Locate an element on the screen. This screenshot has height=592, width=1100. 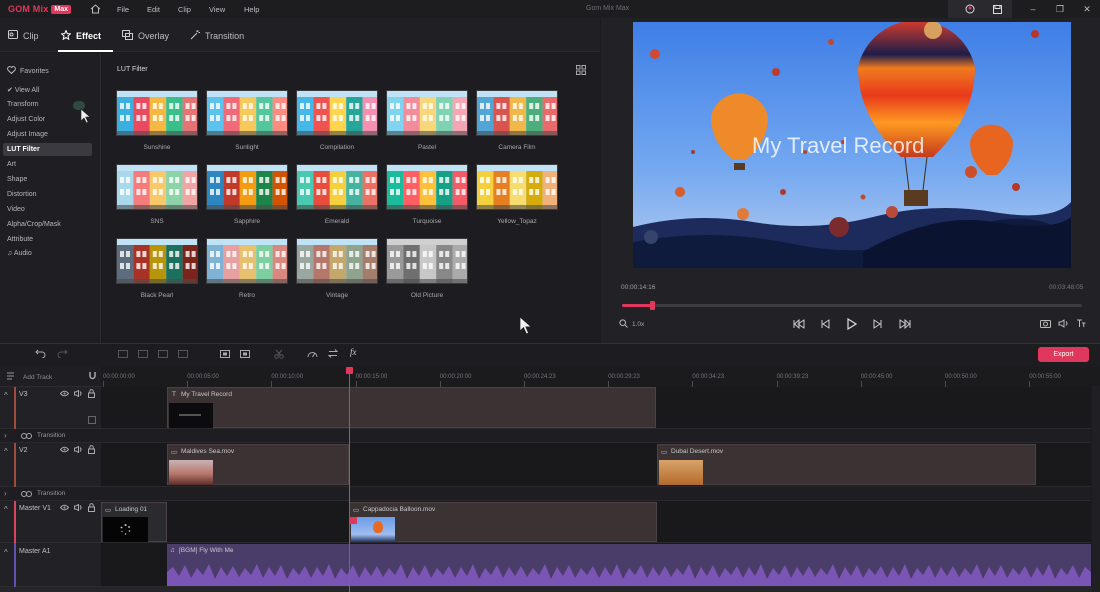
sidebar-item-shape: Shape is located at coordinates (17, 179).